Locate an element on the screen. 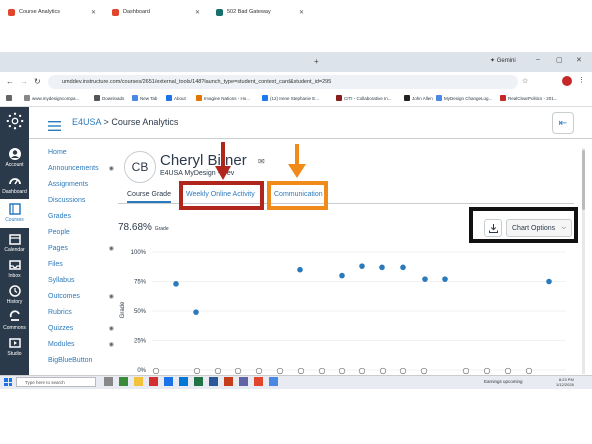  teams-icon is located at coordinates (243, 381).